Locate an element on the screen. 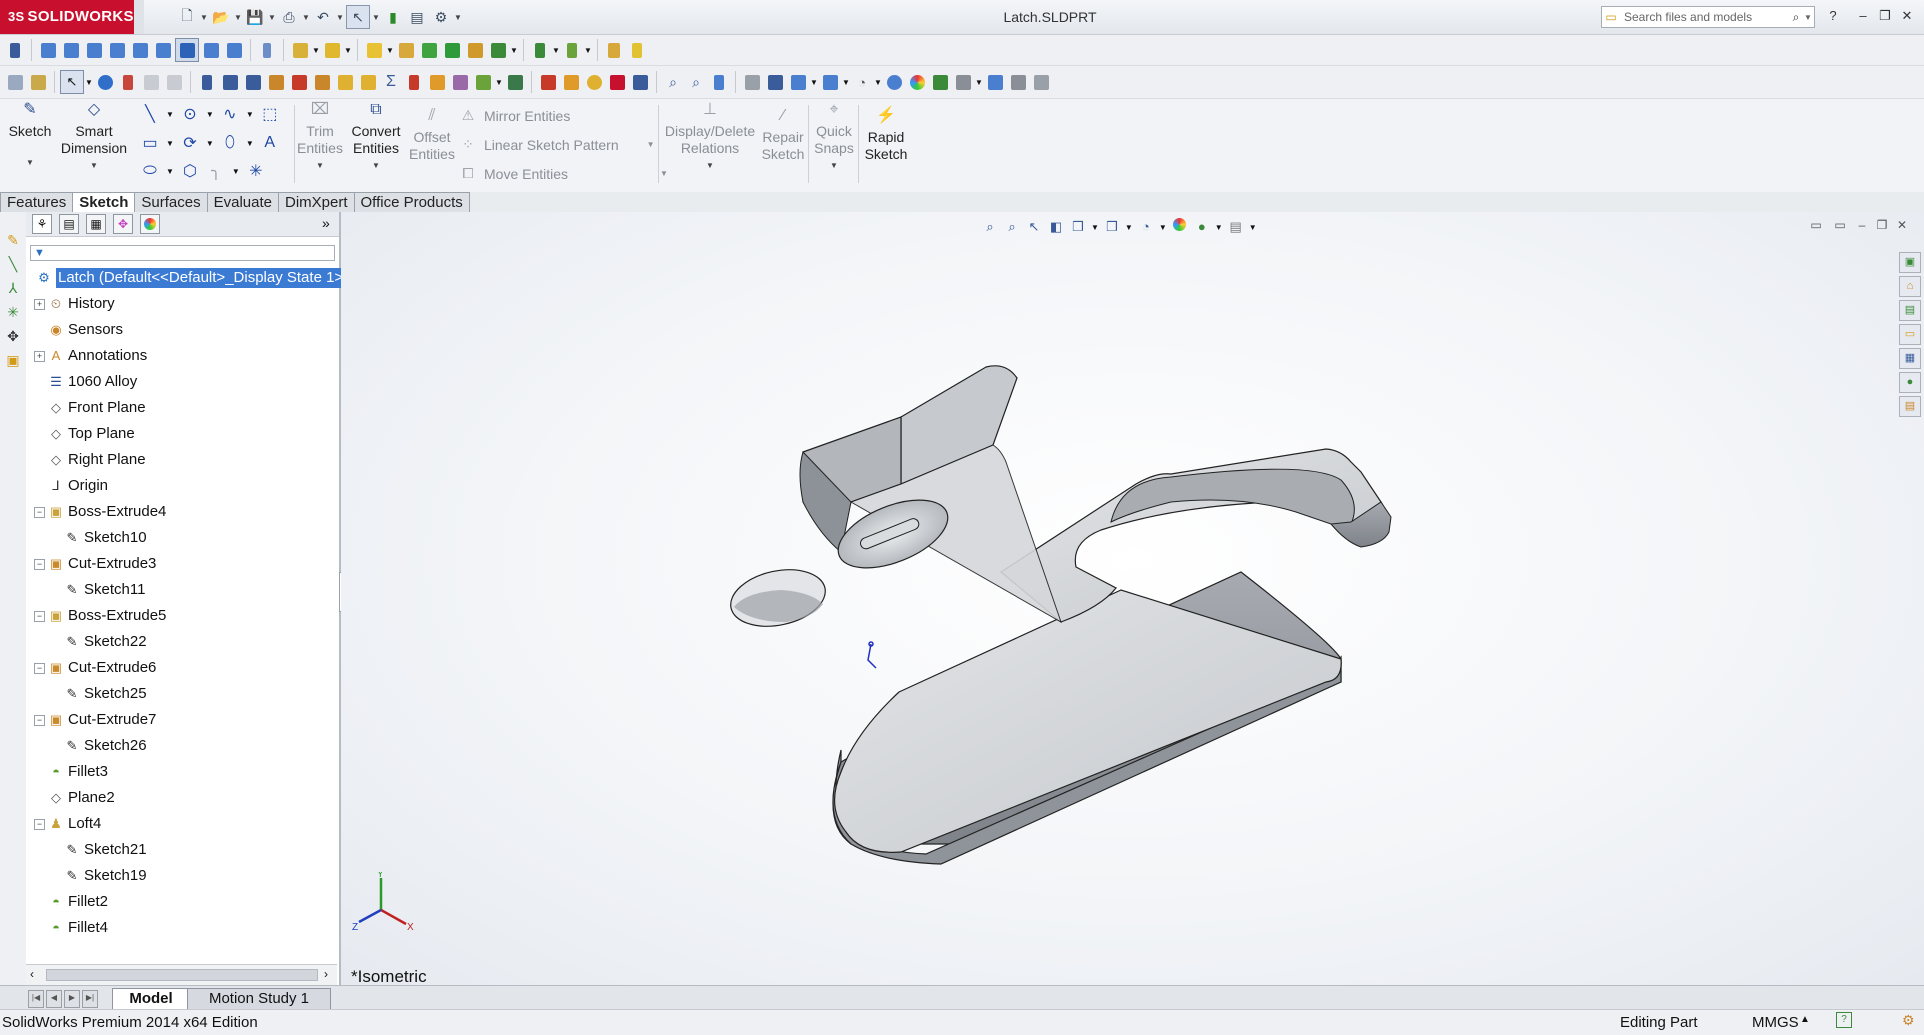 The width and height of the screenshot is (1924, 1035). last-tab-icon: ▶| is located at coordinates (90, 999).